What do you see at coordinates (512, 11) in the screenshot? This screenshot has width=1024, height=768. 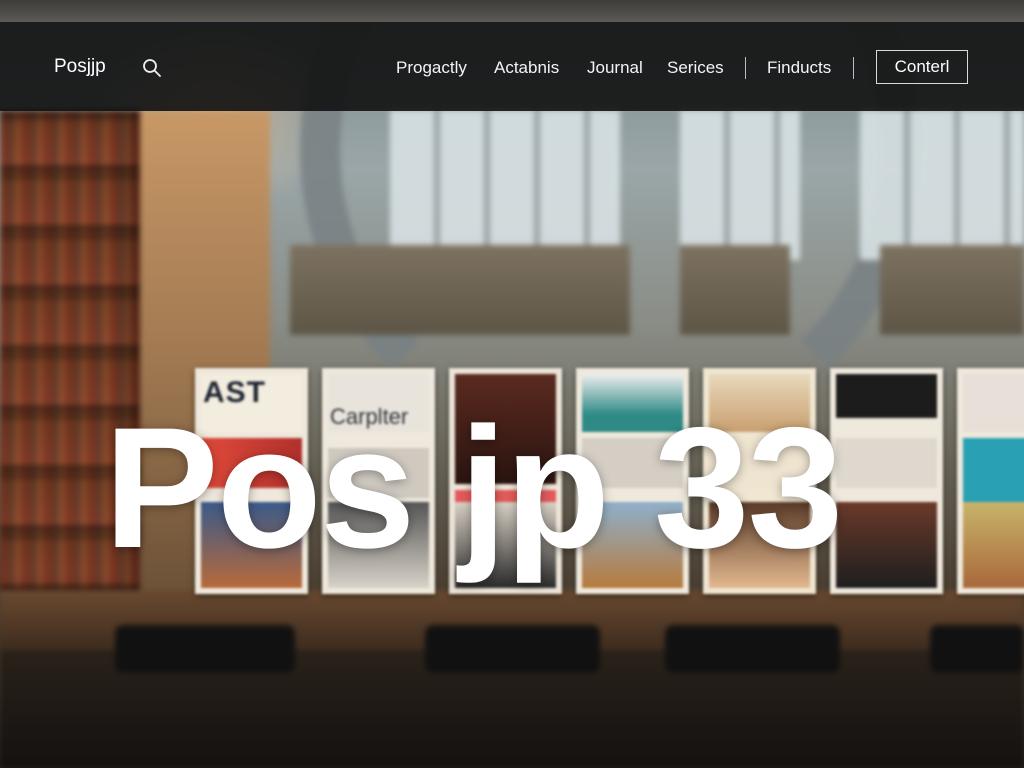 I see `top-strip` at bounding box center [512, 11].